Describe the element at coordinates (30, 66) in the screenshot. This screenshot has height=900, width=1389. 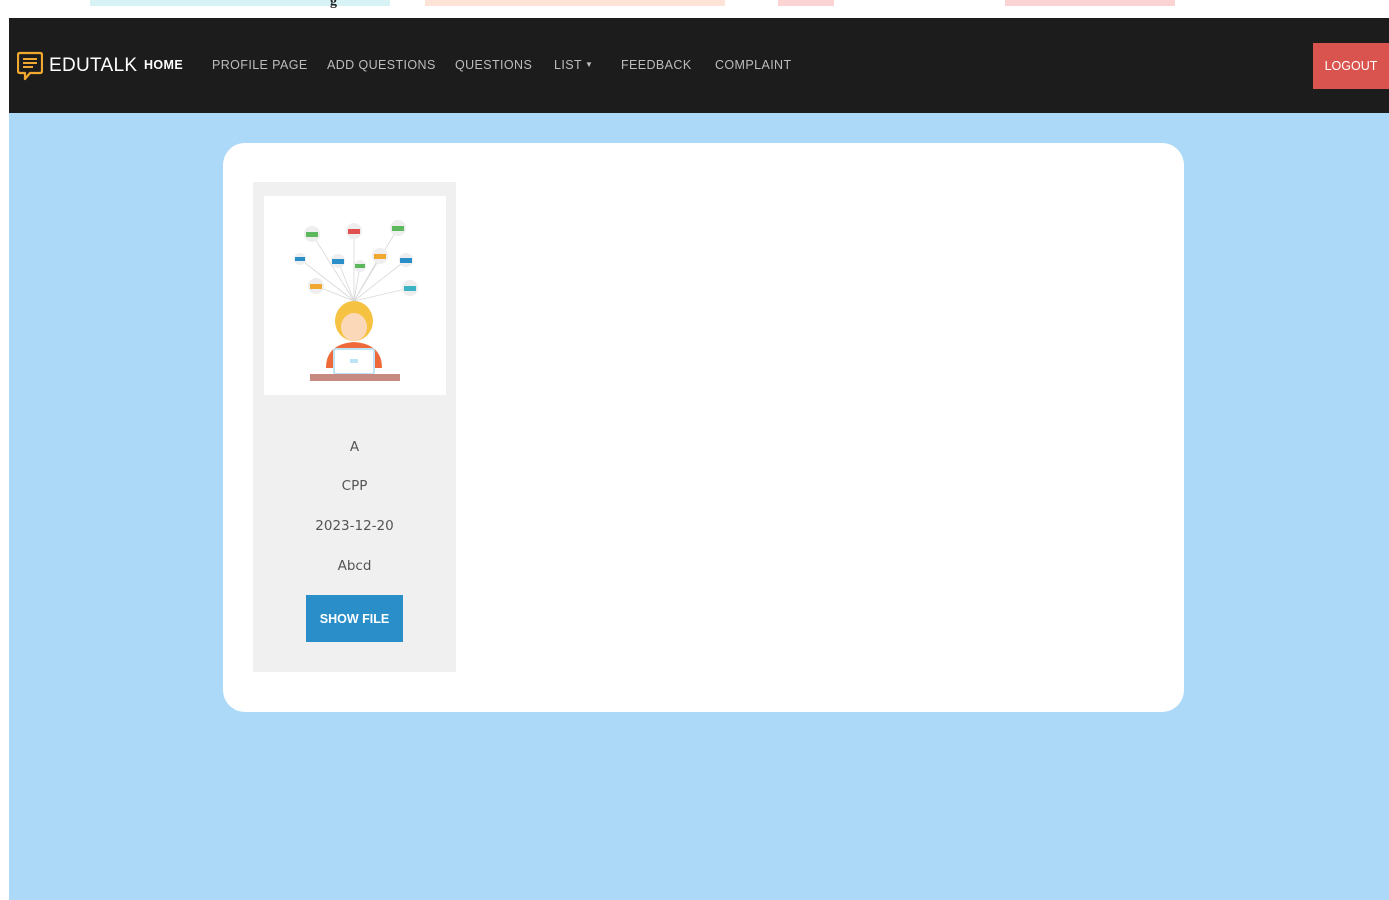
I see `chat-document-icon` at that location.